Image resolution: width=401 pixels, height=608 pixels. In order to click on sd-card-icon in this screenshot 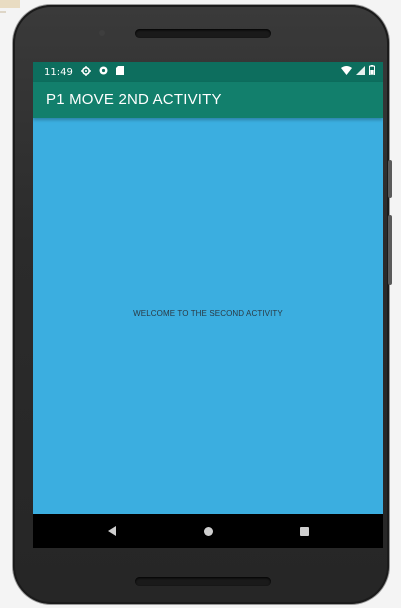, I will do `click(119, 72)`.